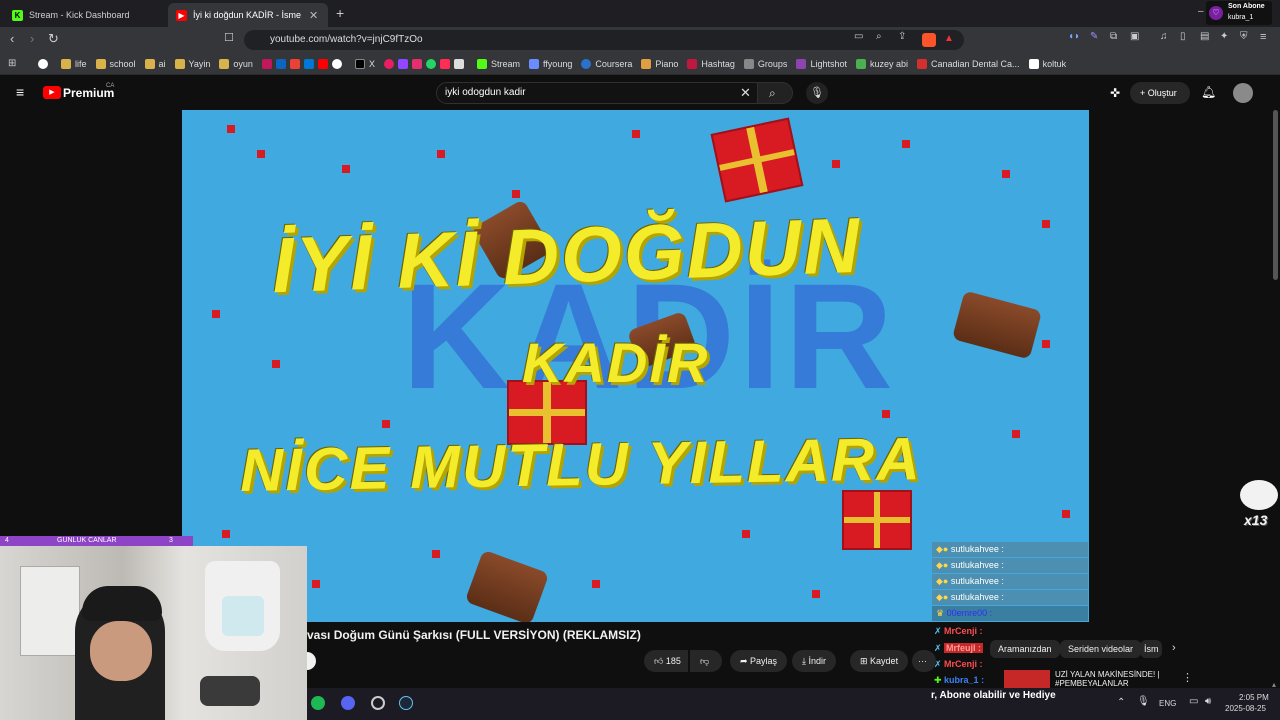  I want to click on cake-image, so click(507, 585).